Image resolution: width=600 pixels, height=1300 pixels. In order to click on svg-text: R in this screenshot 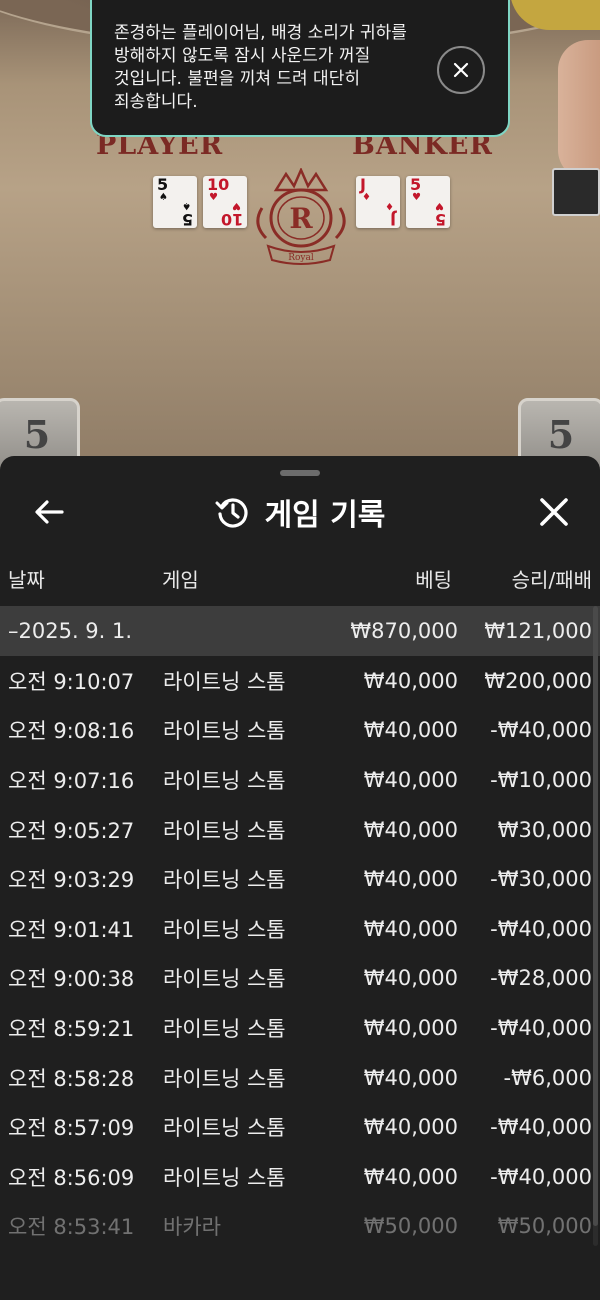, I will do `click(301, 218)`.